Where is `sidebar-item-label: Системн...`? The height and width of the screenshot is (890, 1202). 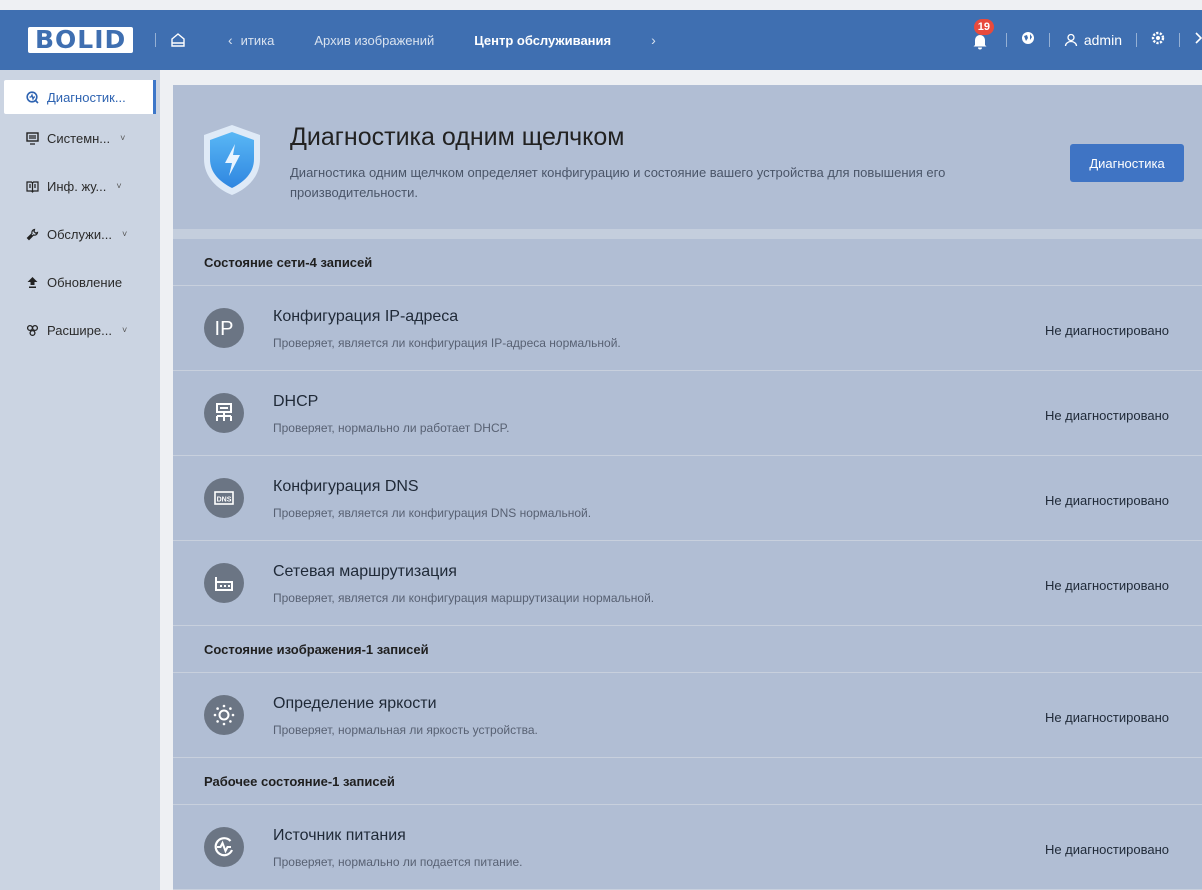
sidebar-item-label: Системн... is located at coordinates (79, 138).